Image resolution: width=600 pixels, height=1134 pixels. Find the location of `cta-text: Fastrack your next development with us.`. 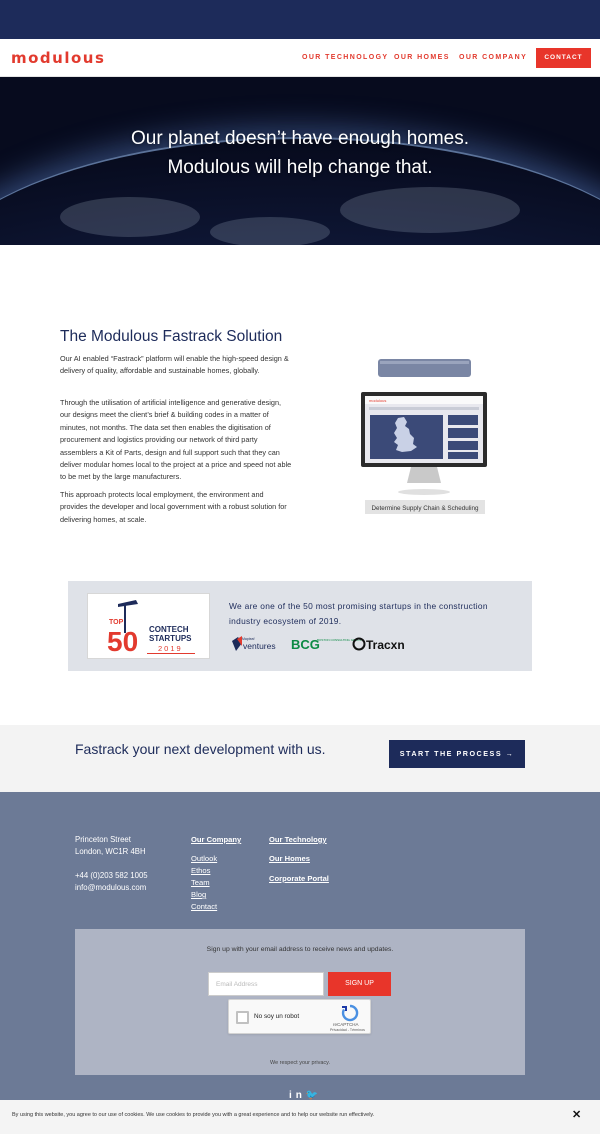

cta-text: Fastrack your next development with us. is located at coordinates (200, 749).